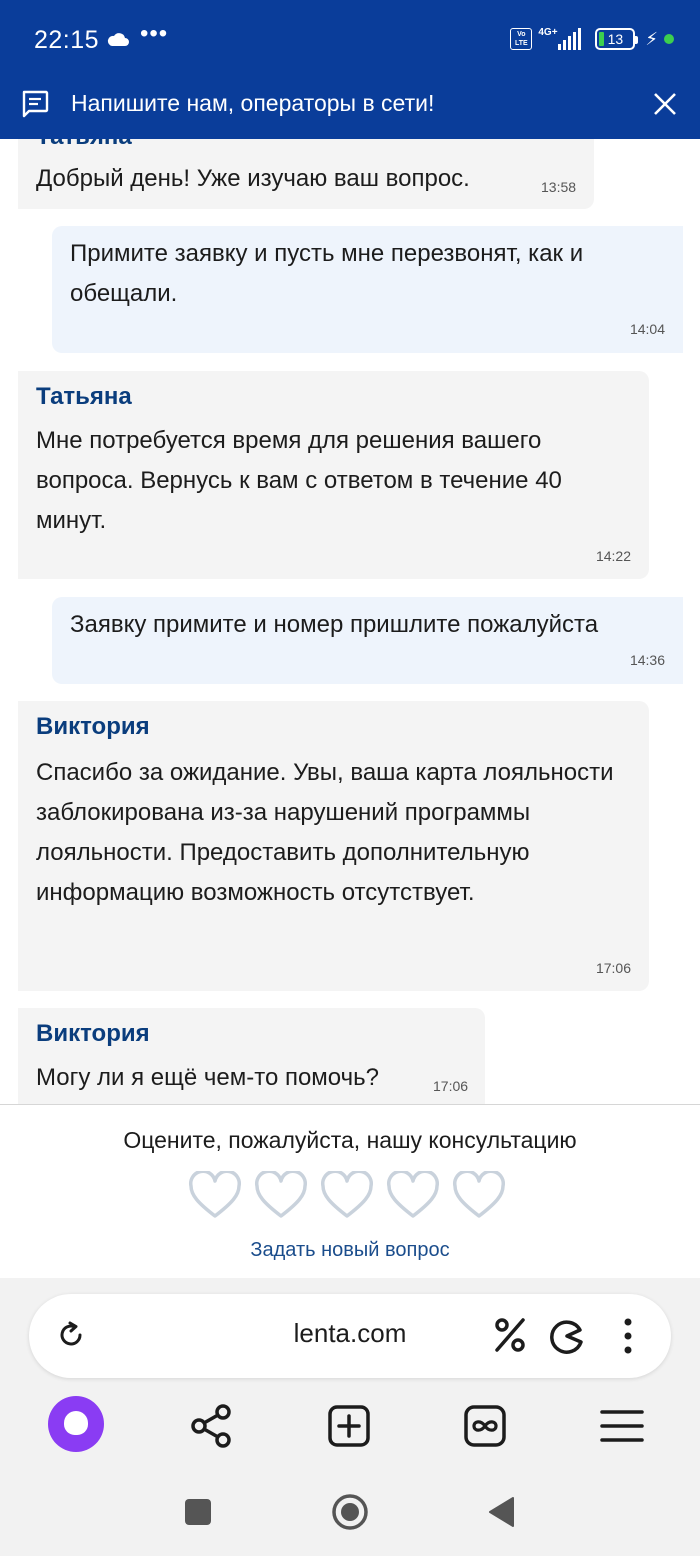 The image size is (700, 1556). I want to click on more-dots-icon: •••, so click(154, 33).